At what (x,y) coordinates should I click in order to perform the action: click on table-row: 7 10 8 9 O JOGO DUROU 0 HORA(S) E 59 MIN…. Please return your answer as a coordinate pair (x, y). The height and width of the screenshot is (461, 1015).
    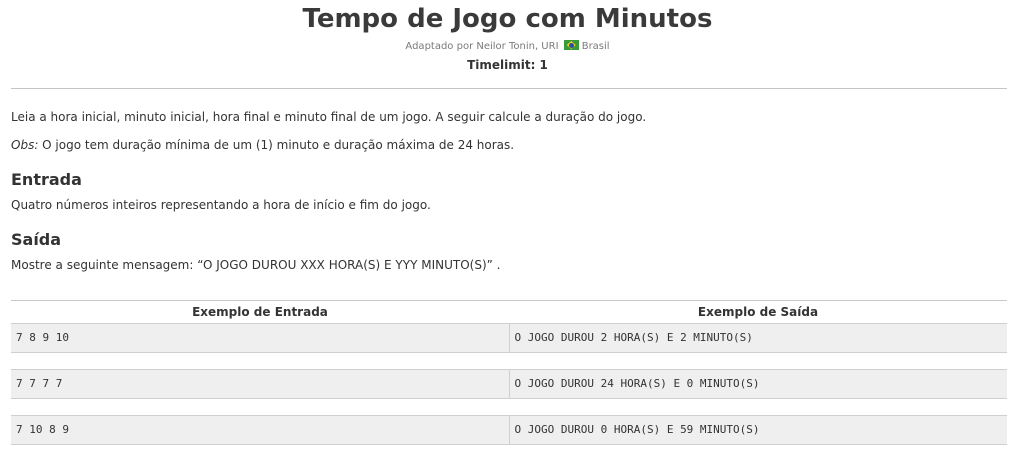
    Looking at the image, I should click on (509, 430).